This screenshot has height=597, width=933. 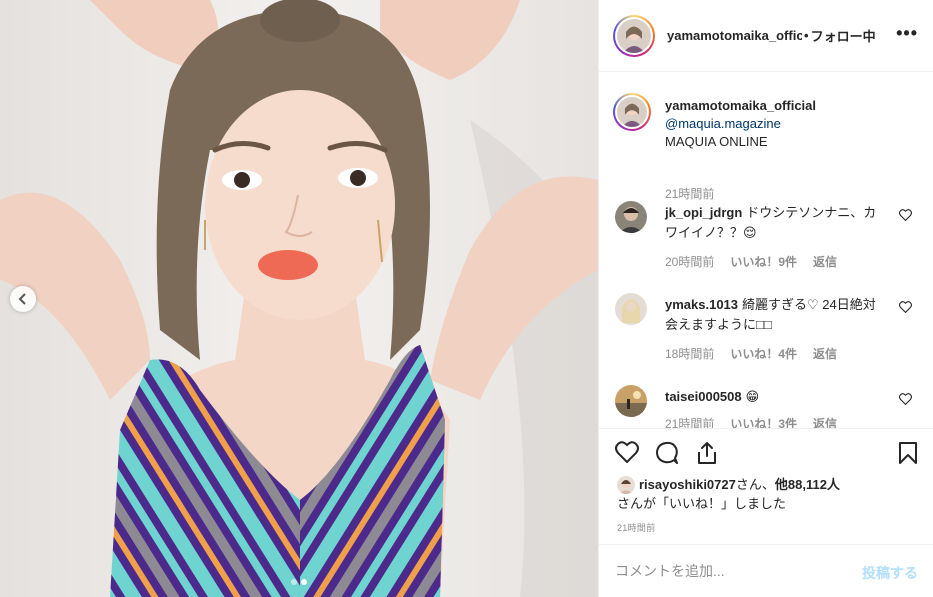 I want to click on heart-icon, so click(x=627, y=452).